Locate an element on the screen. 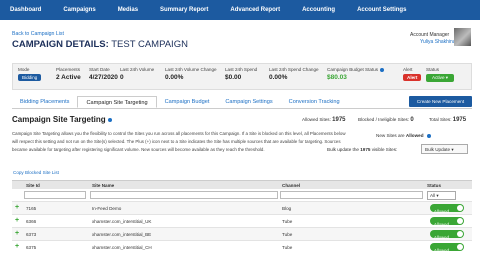 This screenshot has width=480, height=262. total-sites-value: 1975 is located at coordinates (459, 120).